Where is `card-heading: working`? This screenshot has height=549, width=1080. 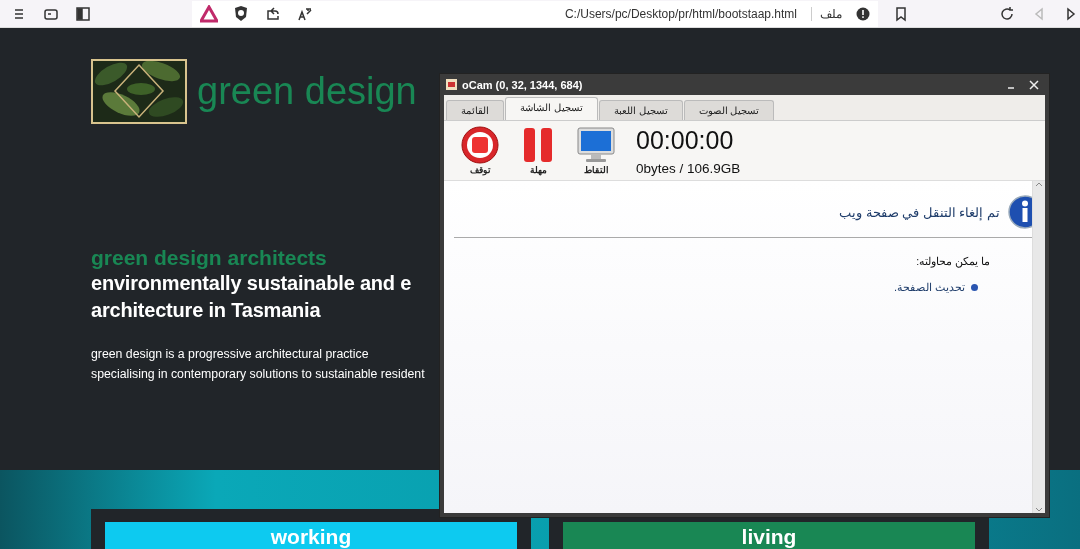 card-heading: working is located at coordinates (311, 535).